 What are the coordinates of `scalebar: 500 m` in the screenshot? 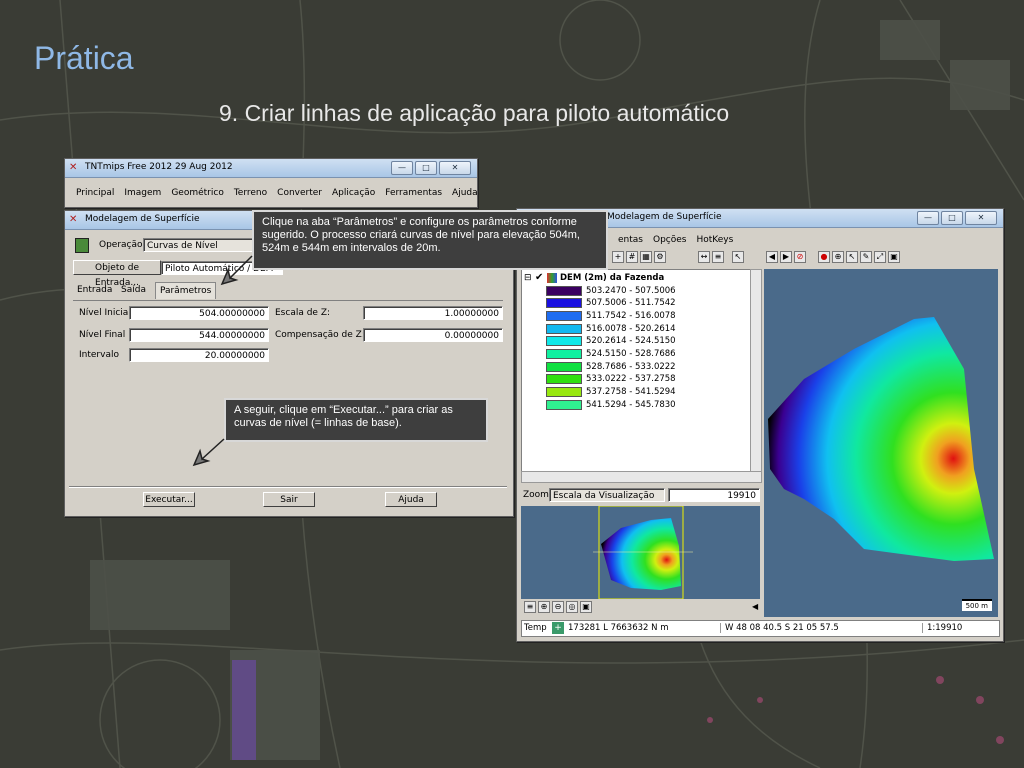 It's located at (976, 605).